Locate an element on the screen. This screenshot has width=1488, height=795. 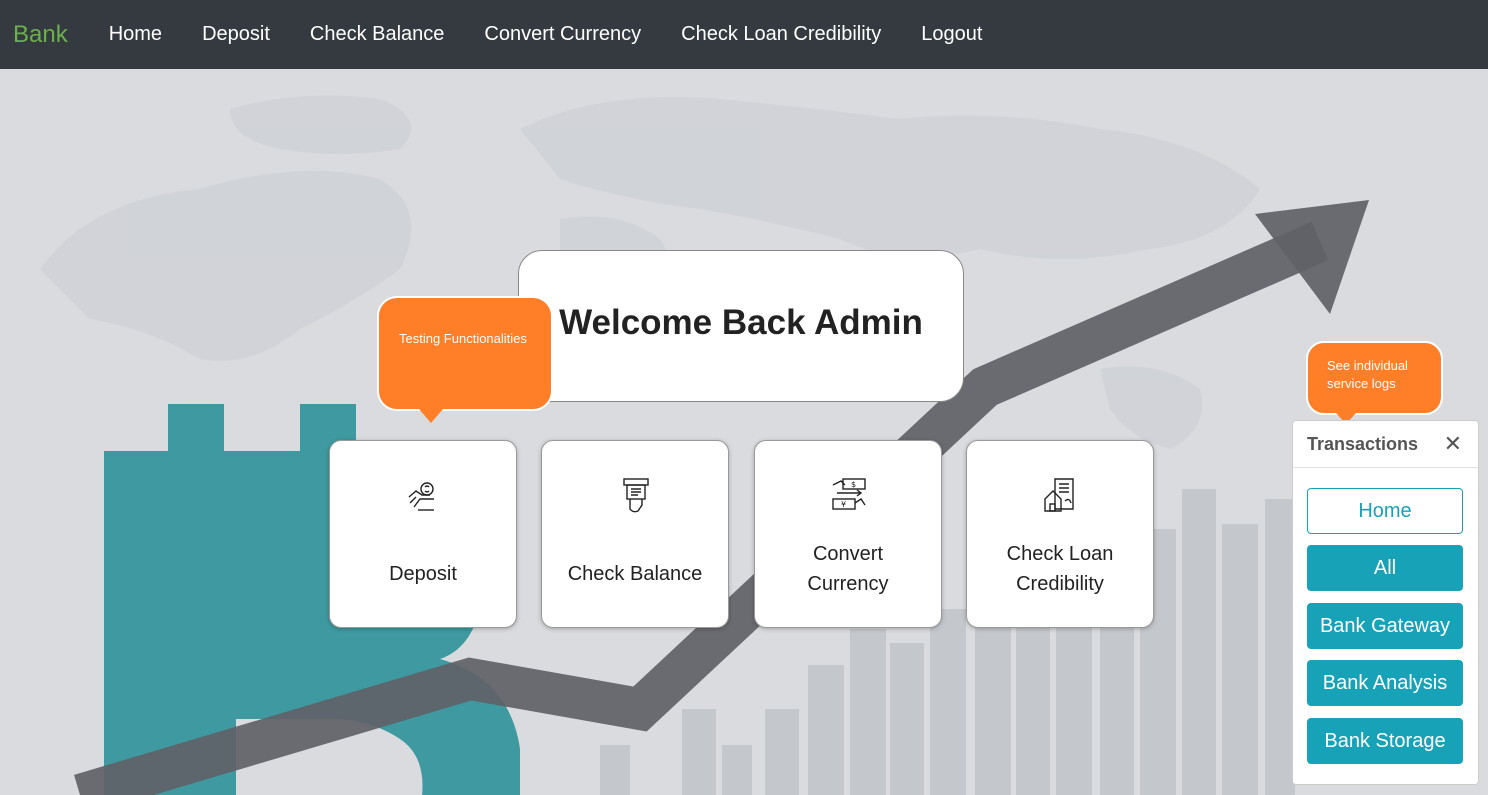
transactions-panel-header: Transactions ✕ is located at coordinates (1385, 444).